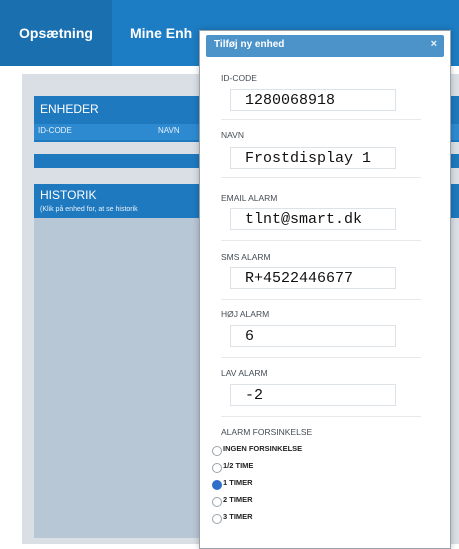 The image size is (459, 549). What do you see at coordinates (69, 109) in the screenshot?
I see `enheder-title: ENHEDER` at bounding box center [69, 109].